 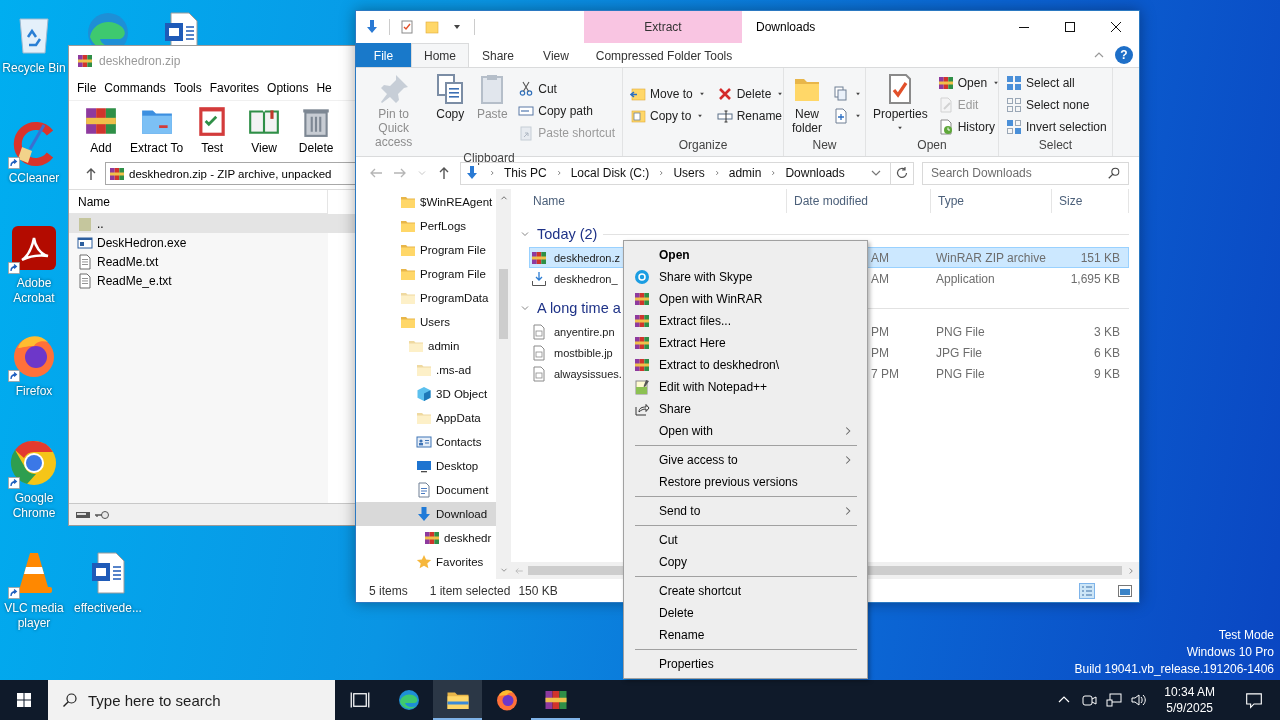 What do you see at coordinates (100, 223) in the screenshot?
I see `file-name: ..` at bounding box center [100, 223].